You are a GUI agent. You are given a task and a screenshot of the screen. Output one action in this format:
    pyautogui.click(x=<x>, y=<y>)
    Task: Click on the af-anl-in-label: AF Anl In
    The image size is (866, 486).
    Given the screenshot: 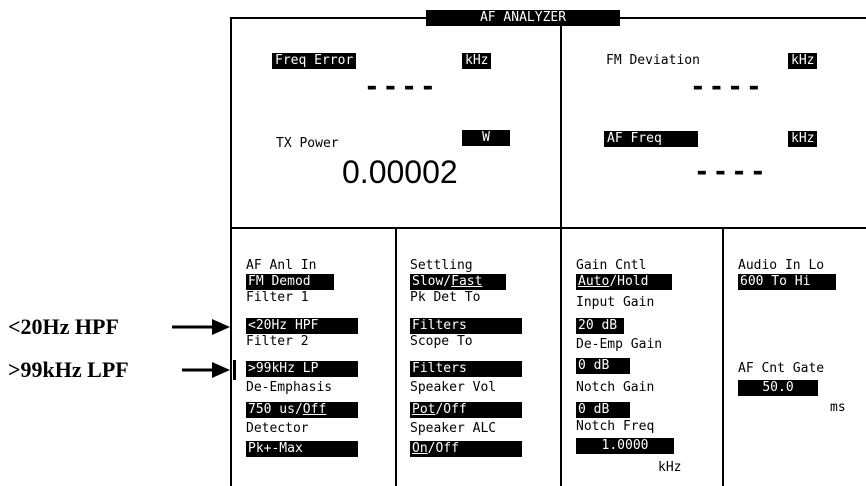 What is the action you would take?
    pyautogui.click(x=281, y=265)
    